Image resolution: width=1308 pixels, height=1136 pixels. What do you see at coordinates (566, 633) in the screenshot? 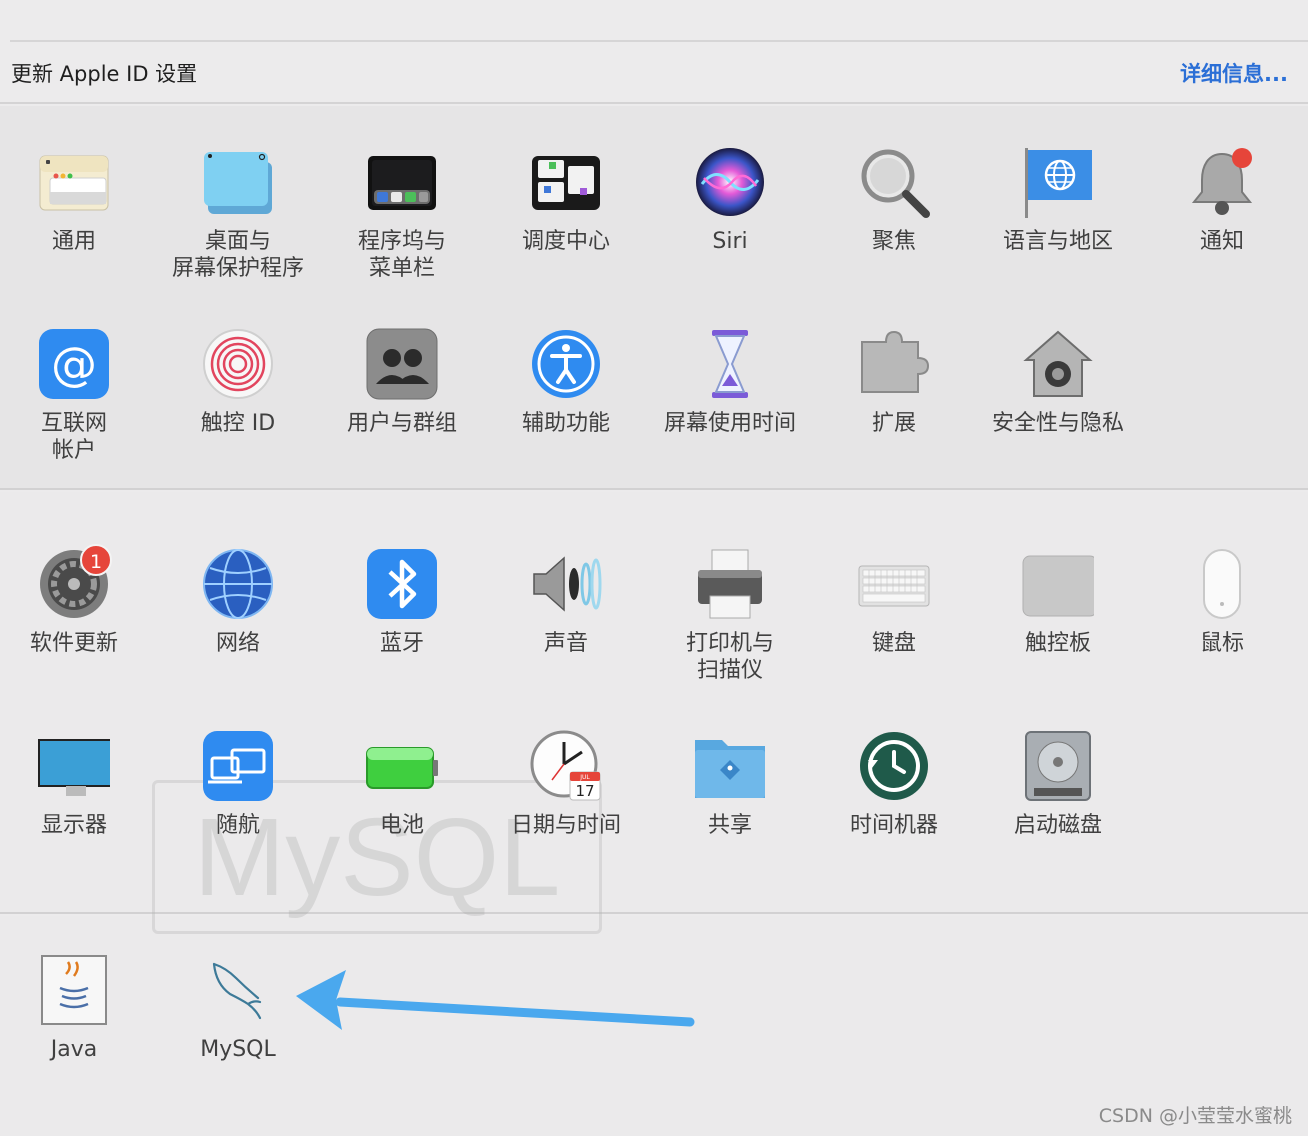
I see `pane-sound: 声音` at bounding box center [566, 633].